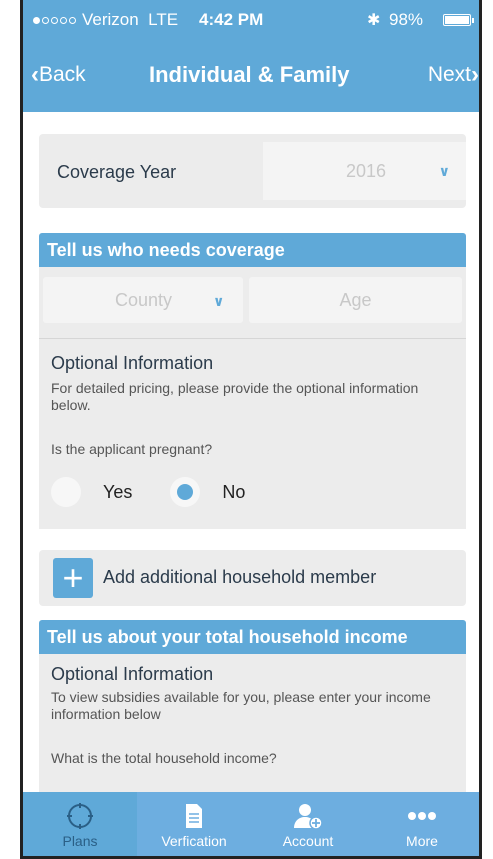  I want to click on county-select: County ∨, so click(143, 300).